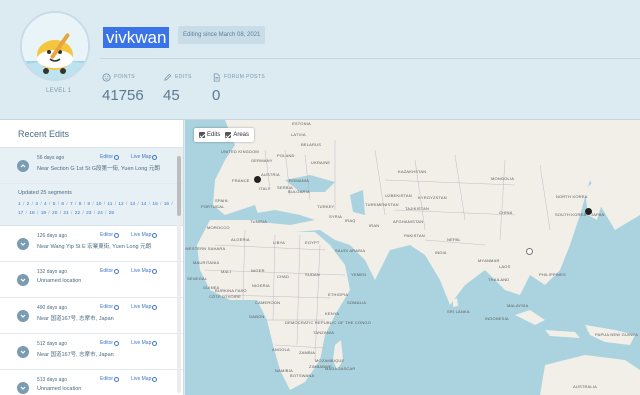 The height and width of the screenshot is (395, 640). I want to click on country-label: JAPAN, so click(598, 214).